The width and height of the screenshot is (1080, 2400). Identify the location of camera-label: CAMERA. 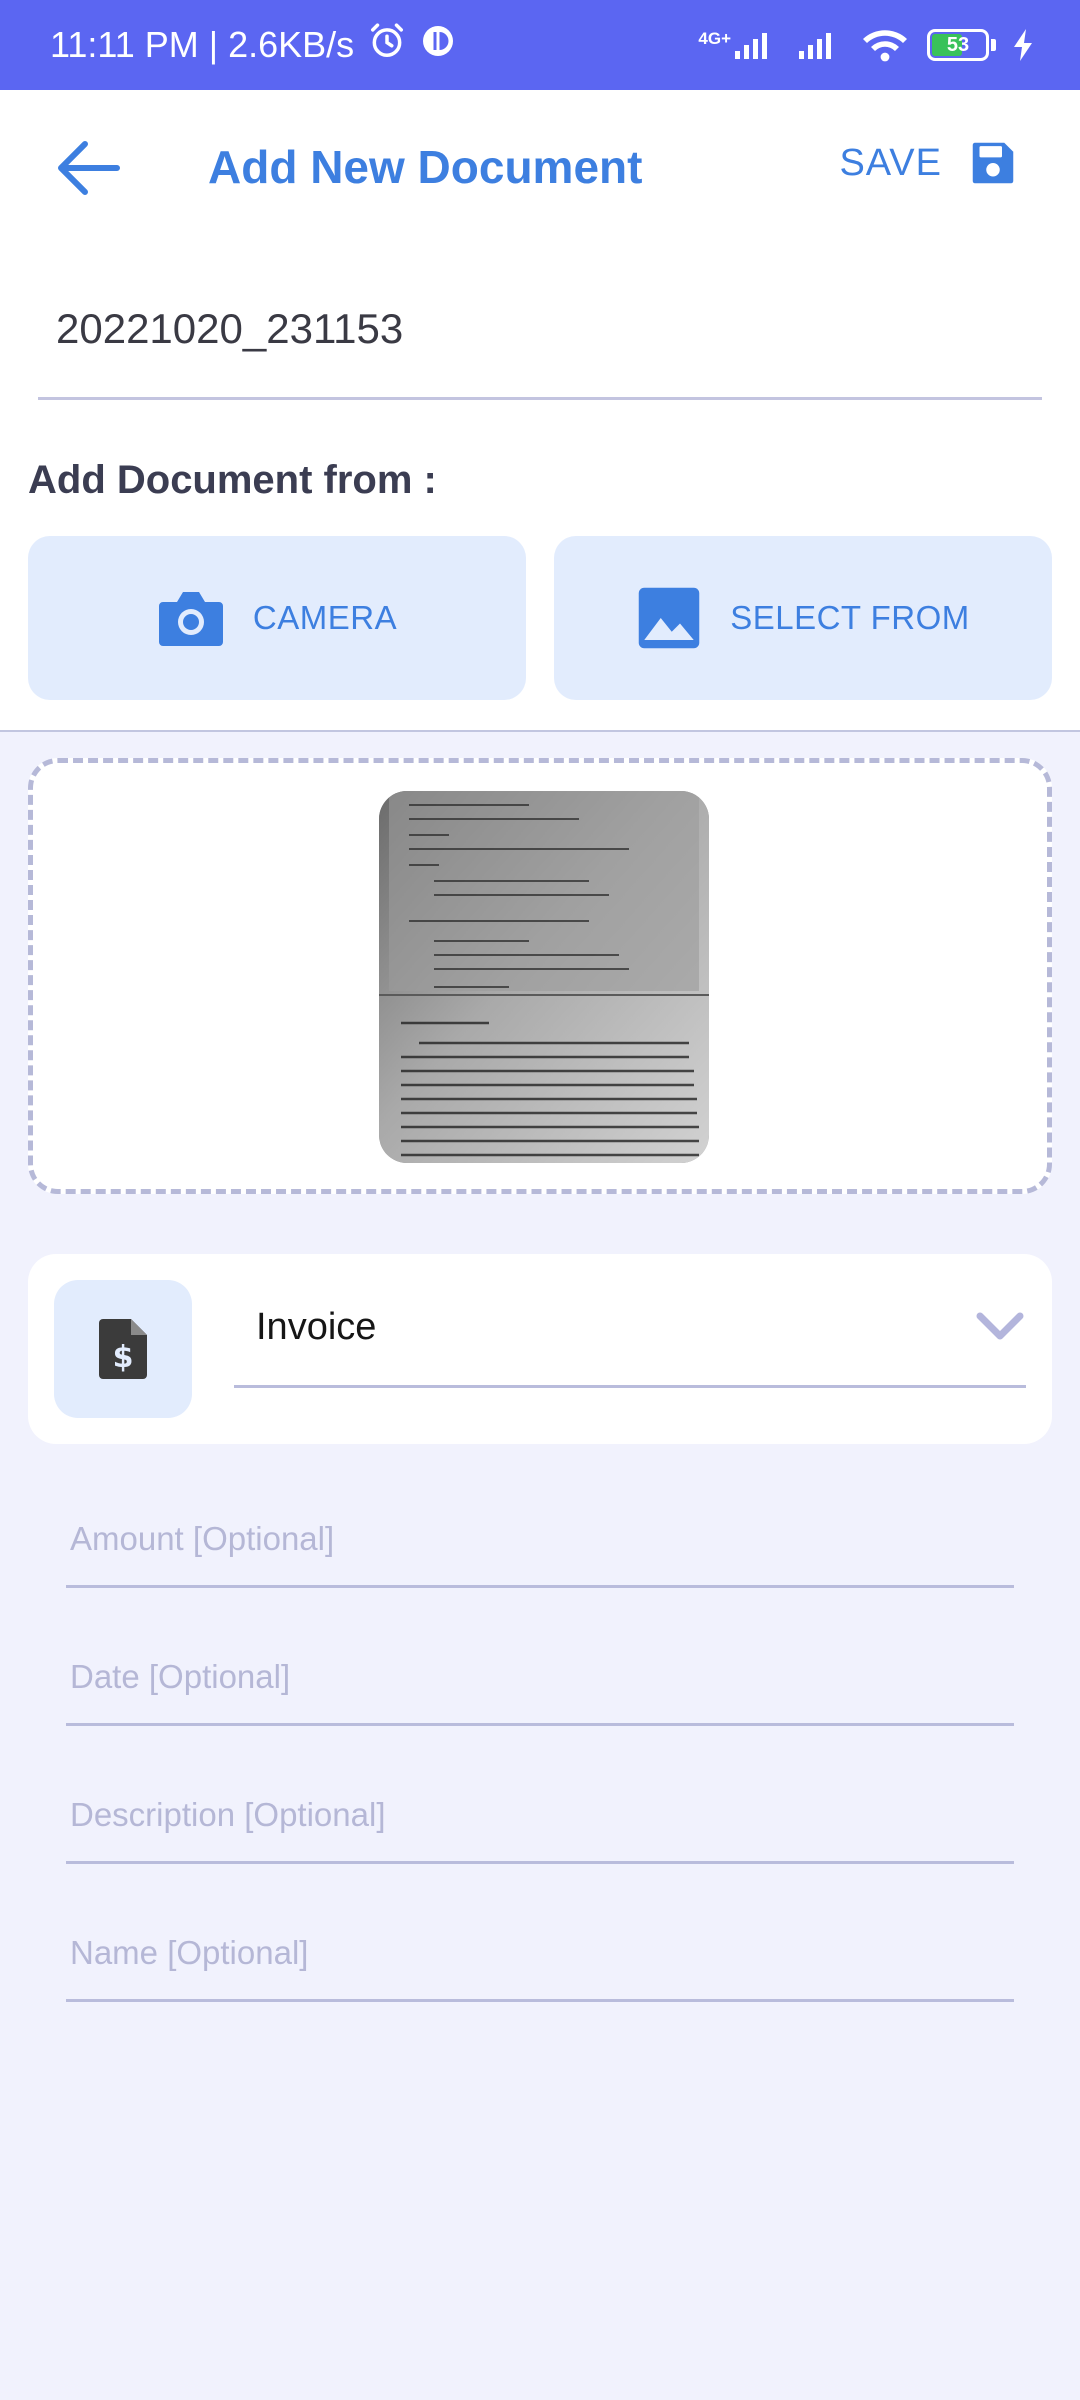
(325, 617).